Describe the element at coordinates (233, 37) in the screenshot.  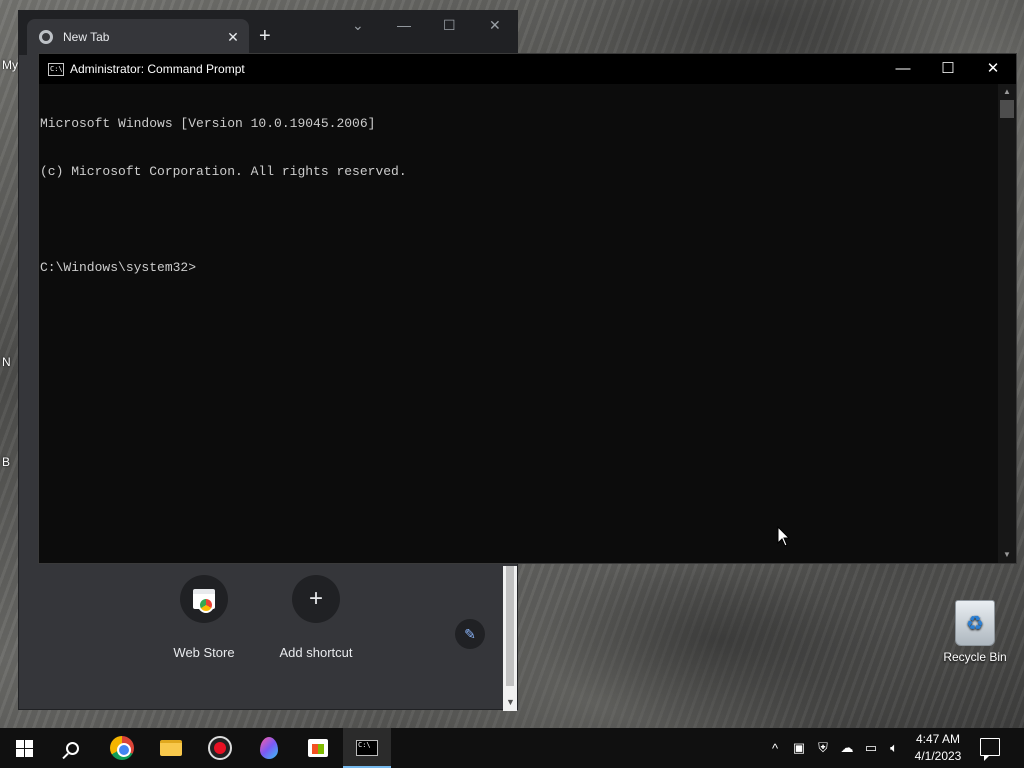
I see `tab-close-icon: ✕` at that location.